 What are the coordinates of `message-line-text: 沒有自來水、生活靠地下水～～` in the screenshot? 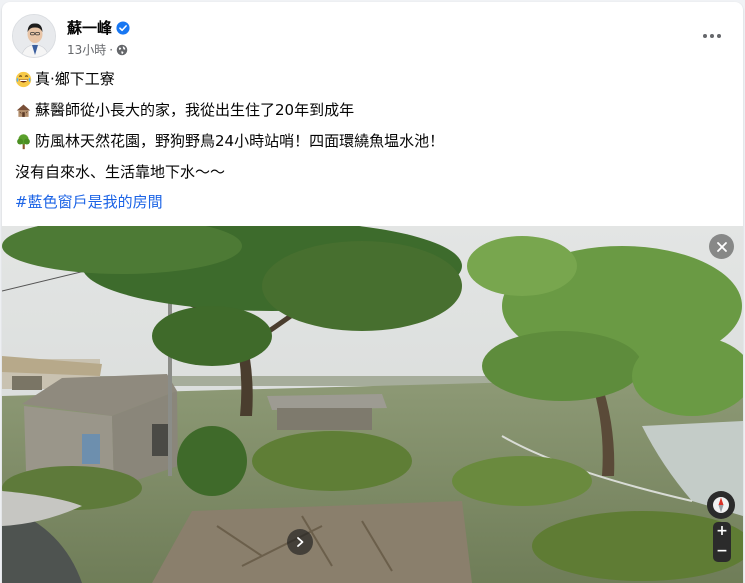 It's located at (120, 172).